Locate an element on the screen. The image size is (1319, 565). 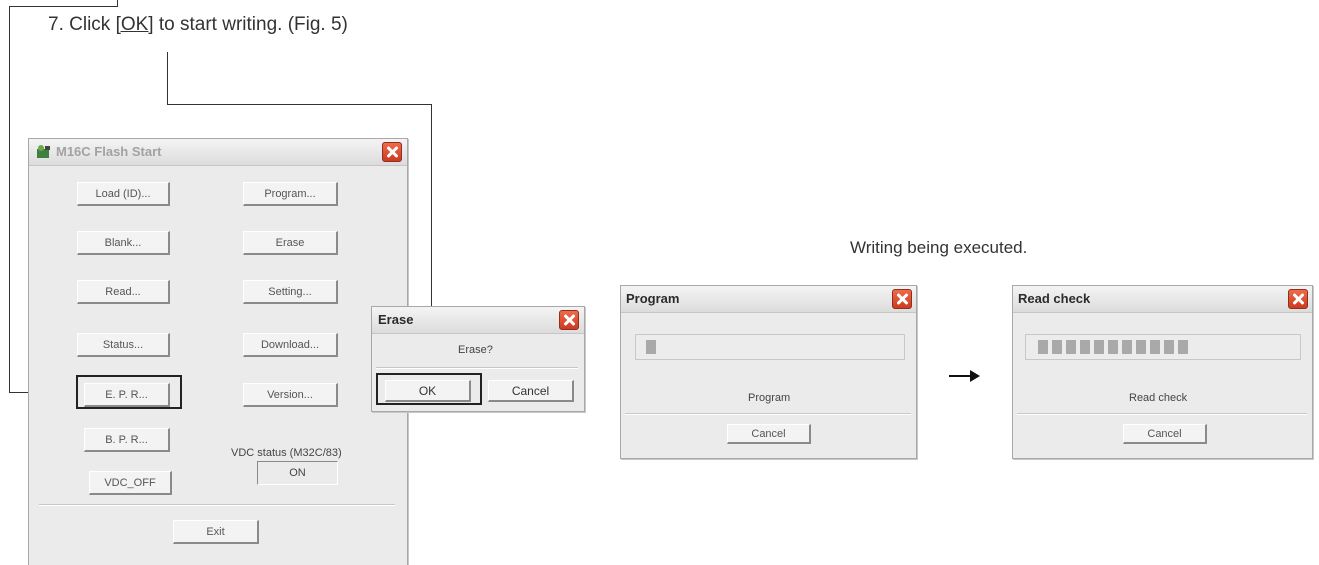
vdc-off-button: VDC_OFF is located at coordinates (130, 483).